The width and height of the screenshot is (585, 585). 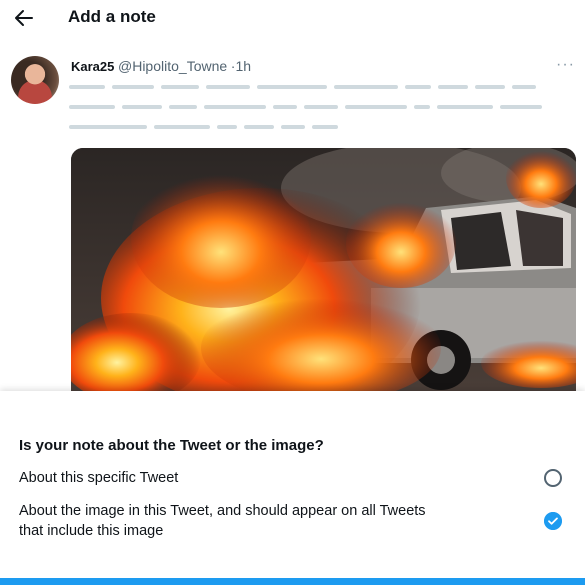 I want to click on bottom-accent-bar, so click(x=292, y=581).